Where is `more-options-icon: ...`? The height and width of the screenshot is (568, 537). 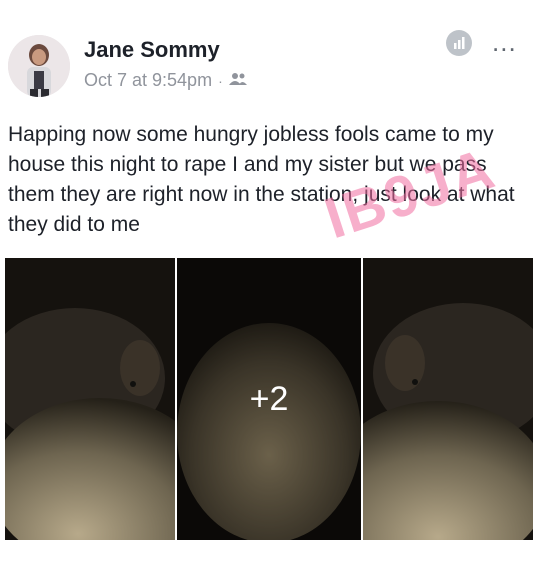 more-options-icon: ... is located at coordinates (504, 42).